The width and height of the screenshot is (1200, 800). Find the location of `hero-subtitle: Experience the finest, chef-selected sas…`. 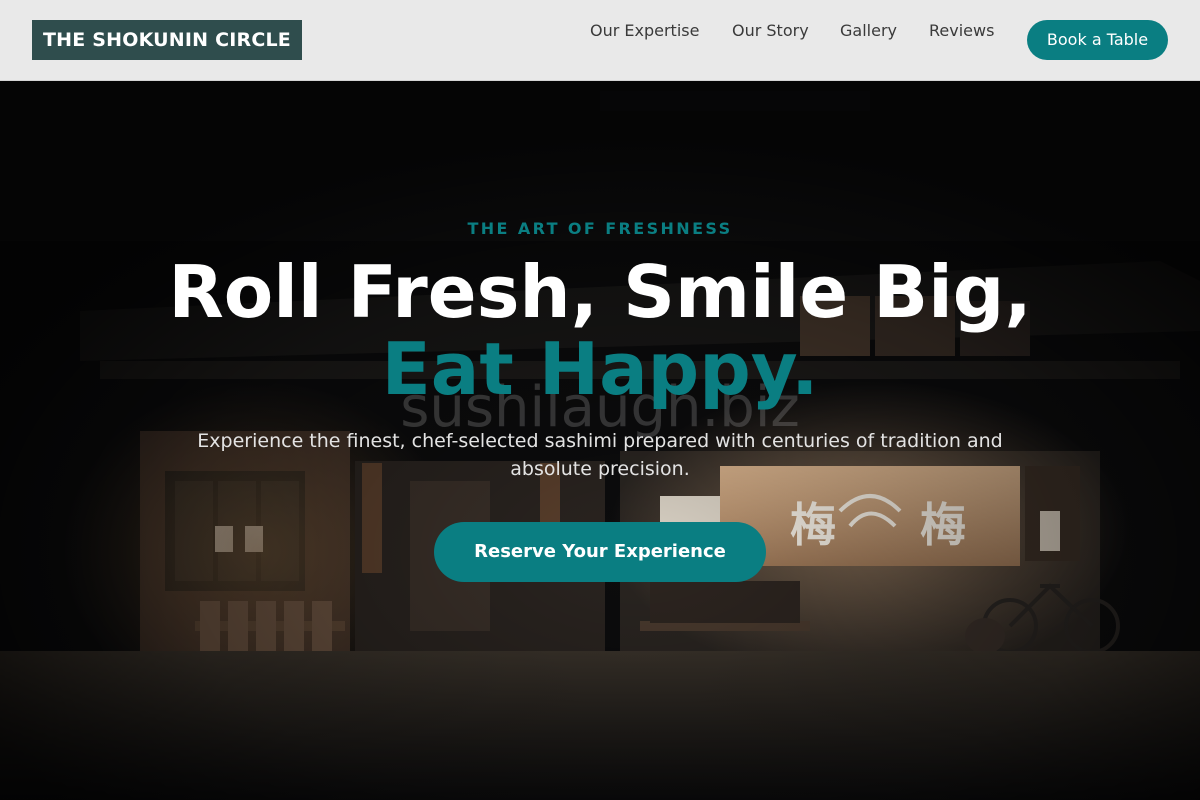

hero-subtitle: Experience the finest, chef-selected sas… is located at coordinates (600, 455).